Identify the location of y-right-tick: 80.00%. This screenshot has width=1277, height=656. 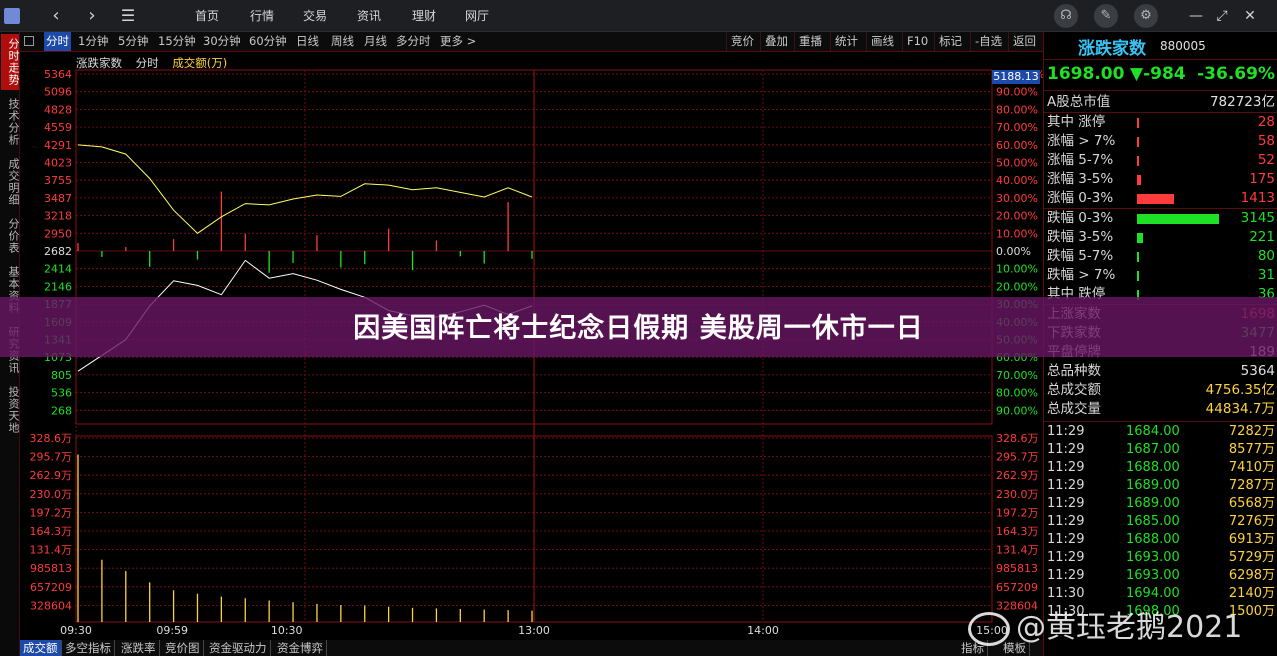
(1017, 109).